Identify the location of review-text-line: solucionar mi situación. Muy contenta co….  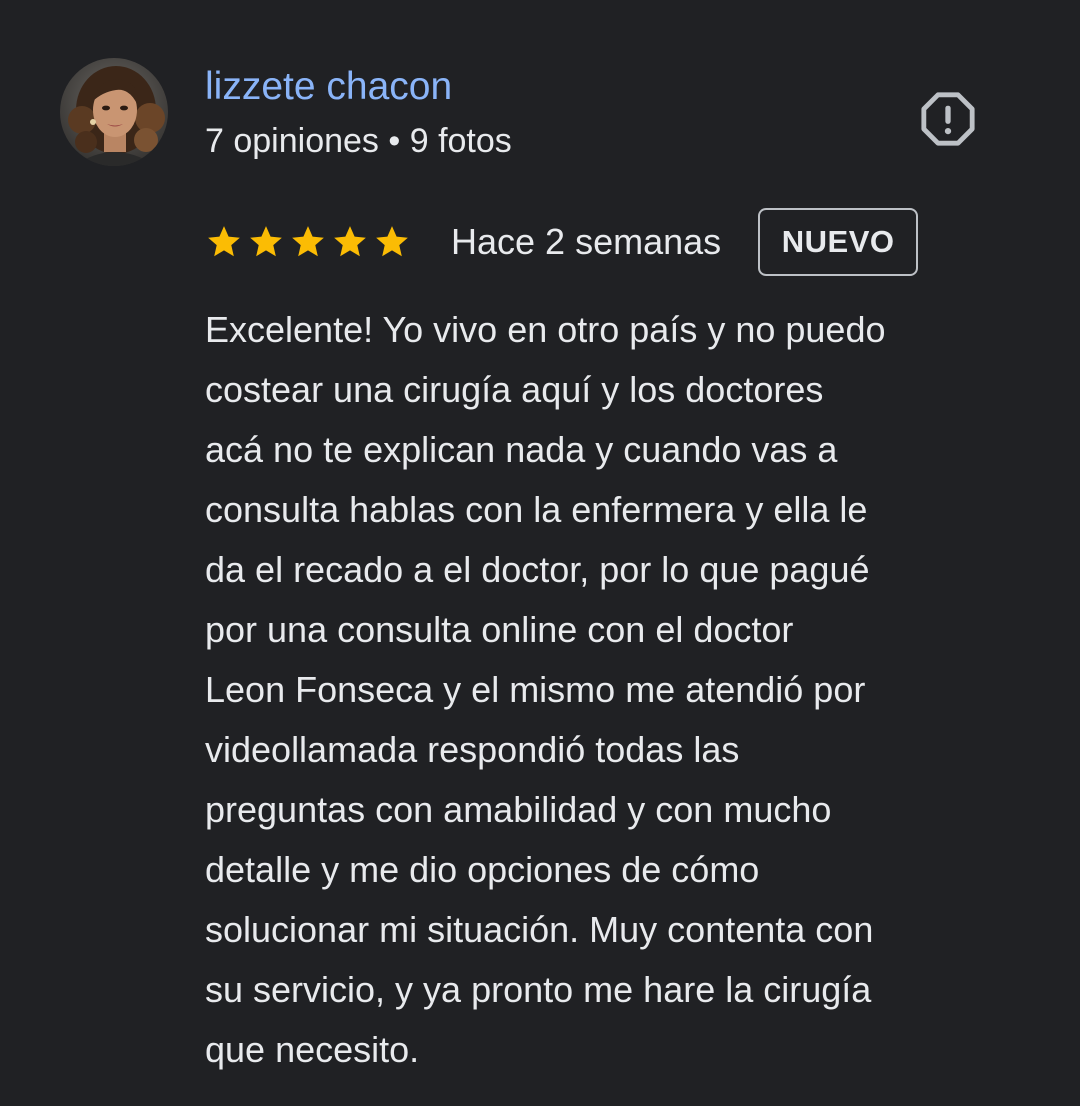
(539, 929).